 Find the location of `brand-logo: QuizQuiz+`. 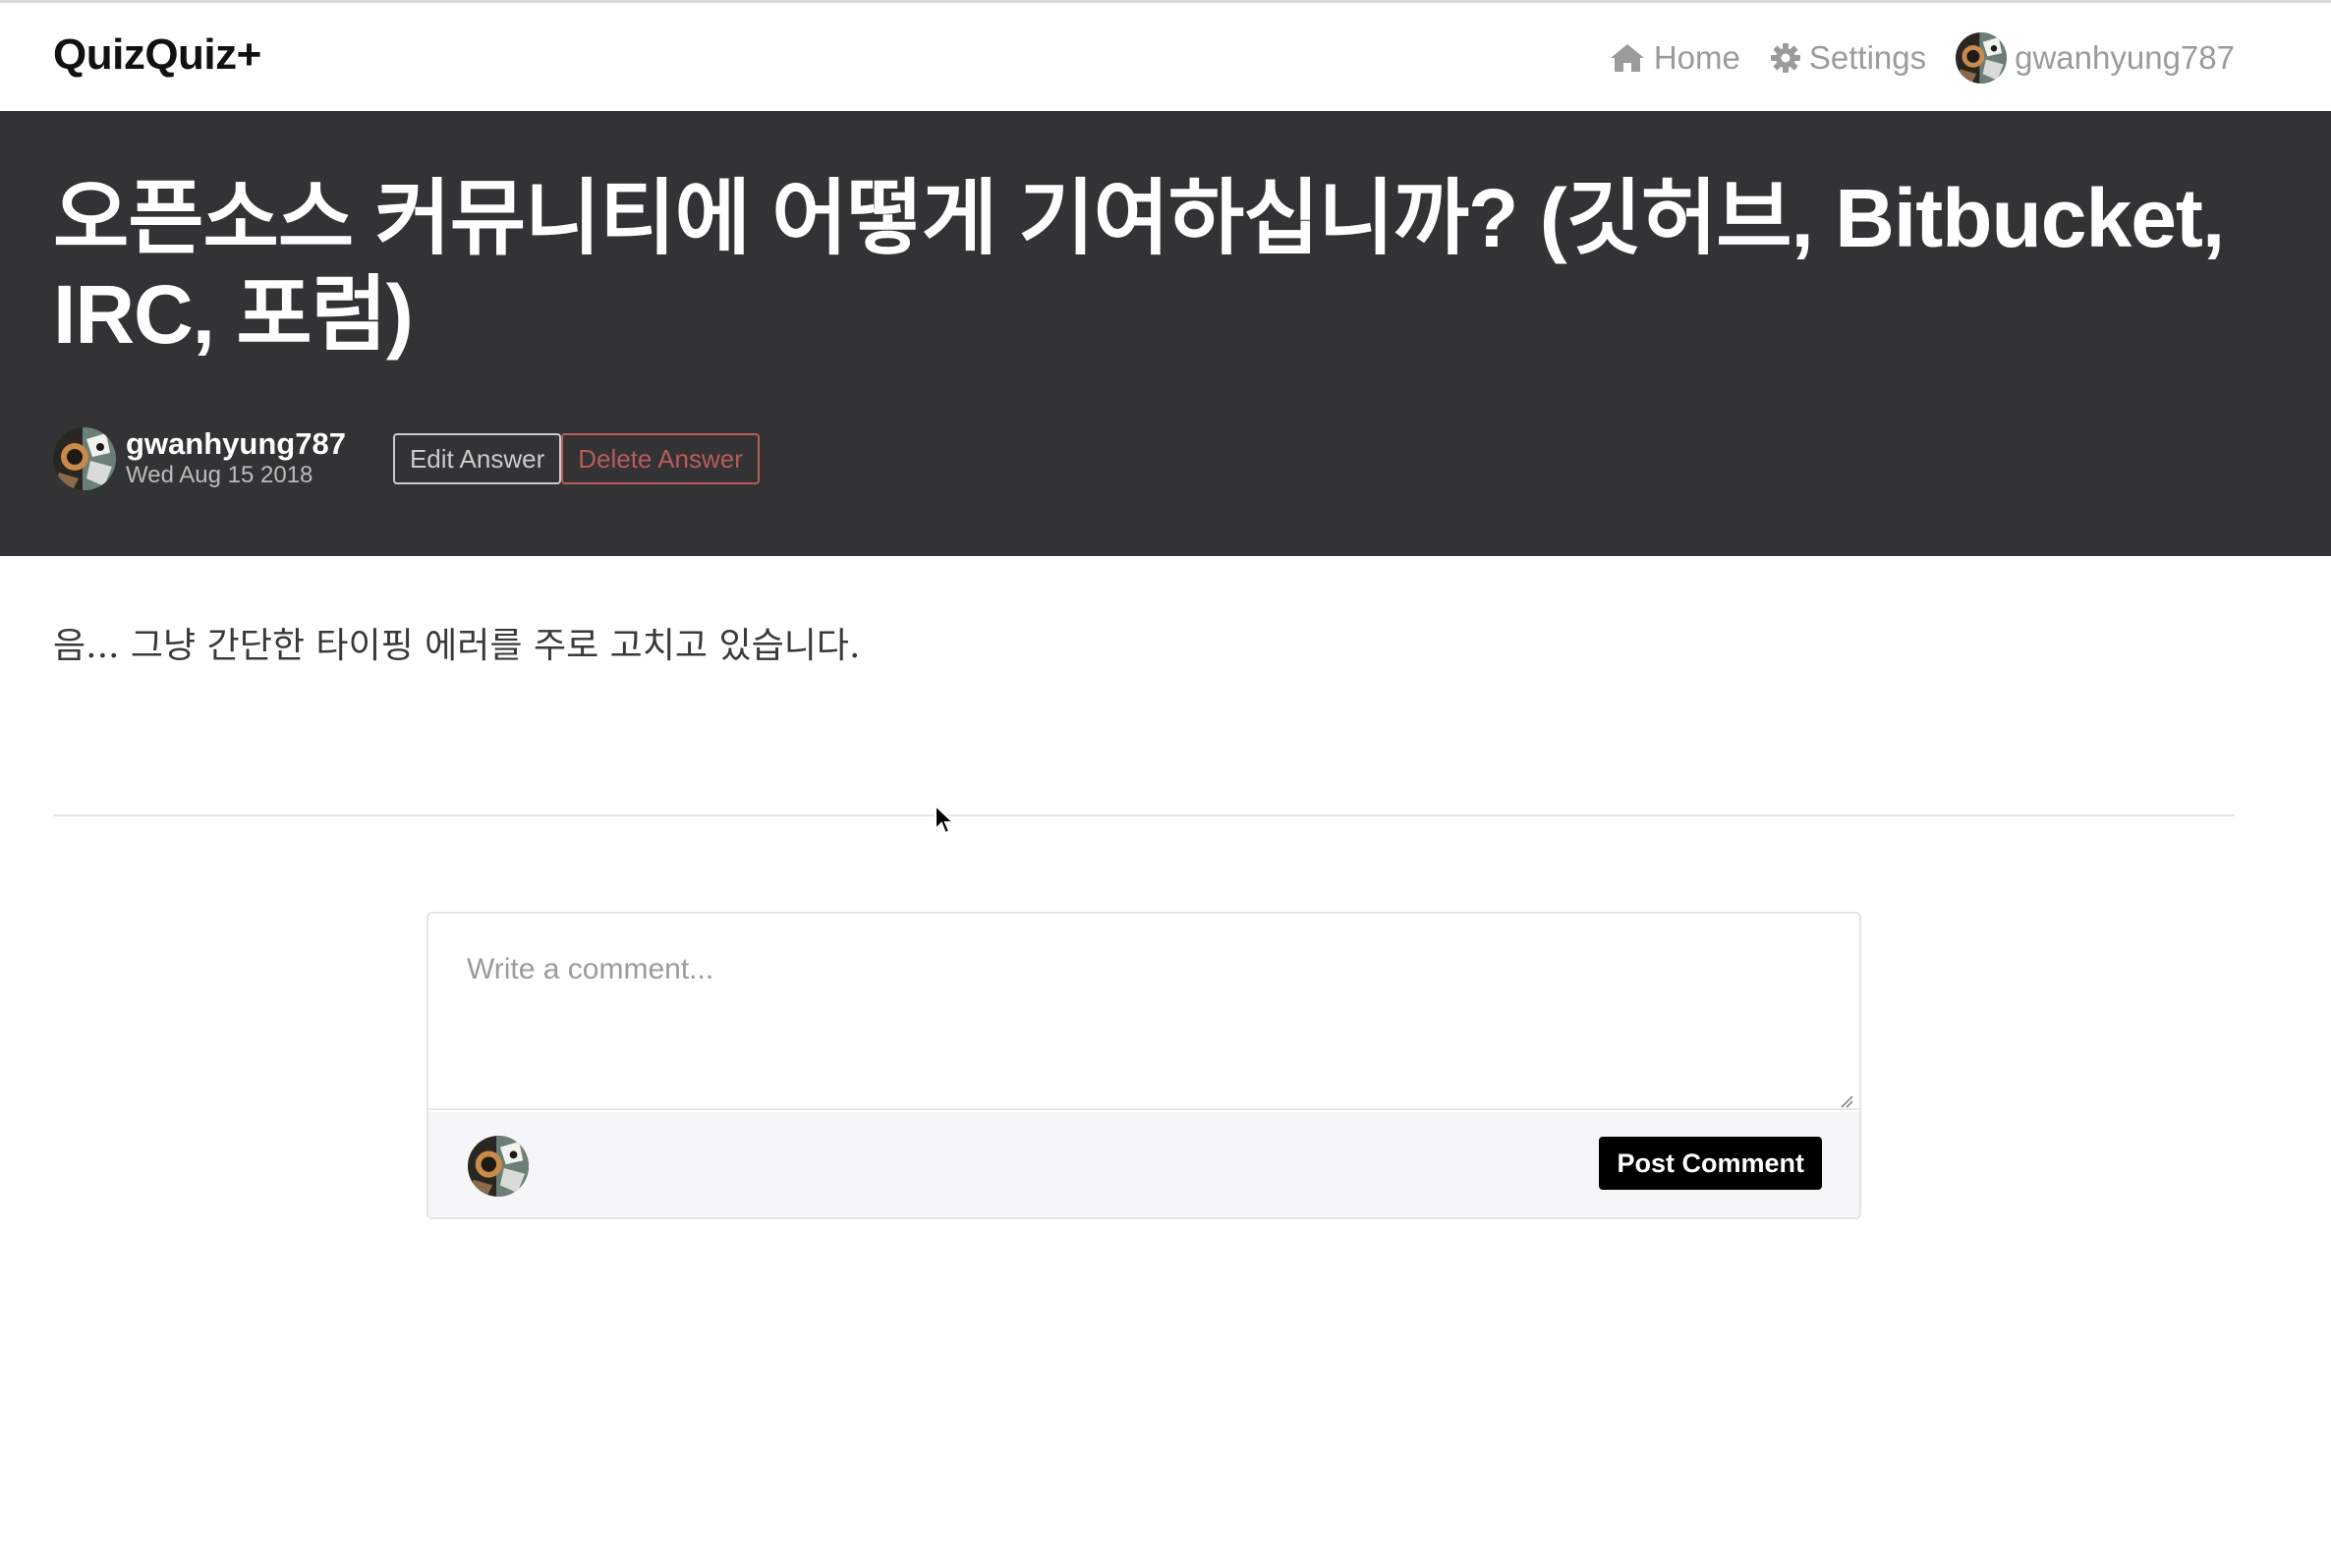

brand-logo: QuizQuiz+ is located at coordinates (157, 55).